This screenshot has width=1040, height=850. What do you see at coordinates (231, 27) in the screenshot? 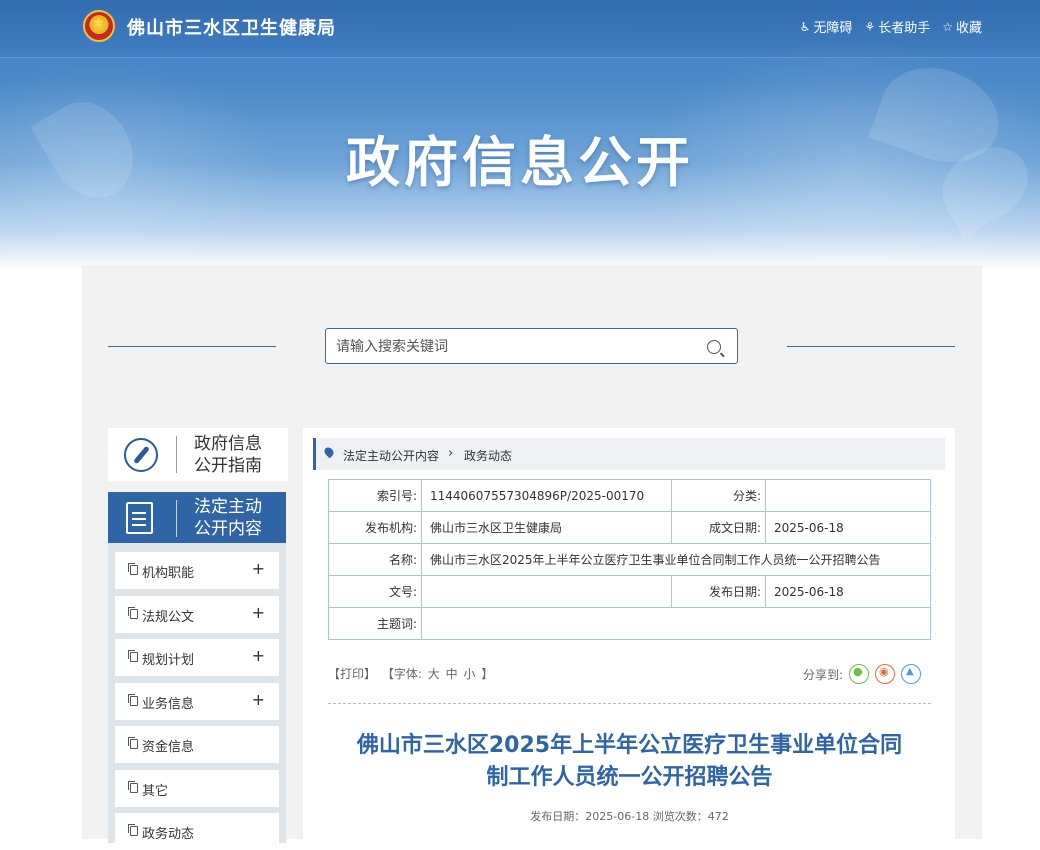
I see `site-name: 佛山市三水区卫生健康局` at bounding box center [231, 27].